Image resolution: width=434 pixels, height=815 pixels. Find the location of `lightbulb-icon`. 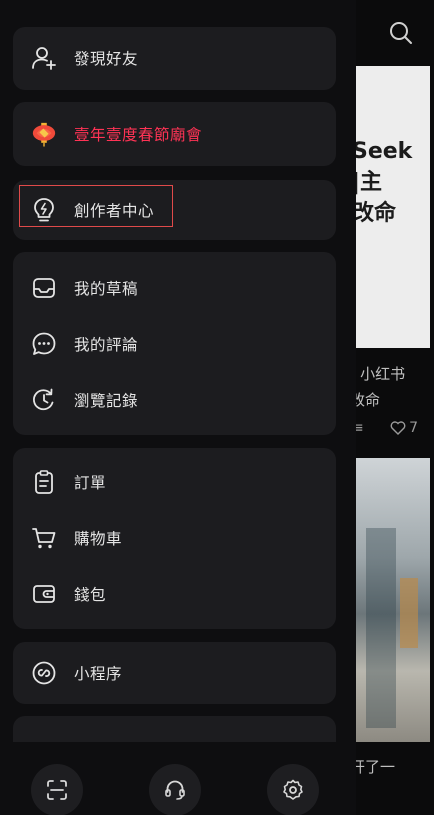

lightbulb-icon is located at coordinates (44, 210).